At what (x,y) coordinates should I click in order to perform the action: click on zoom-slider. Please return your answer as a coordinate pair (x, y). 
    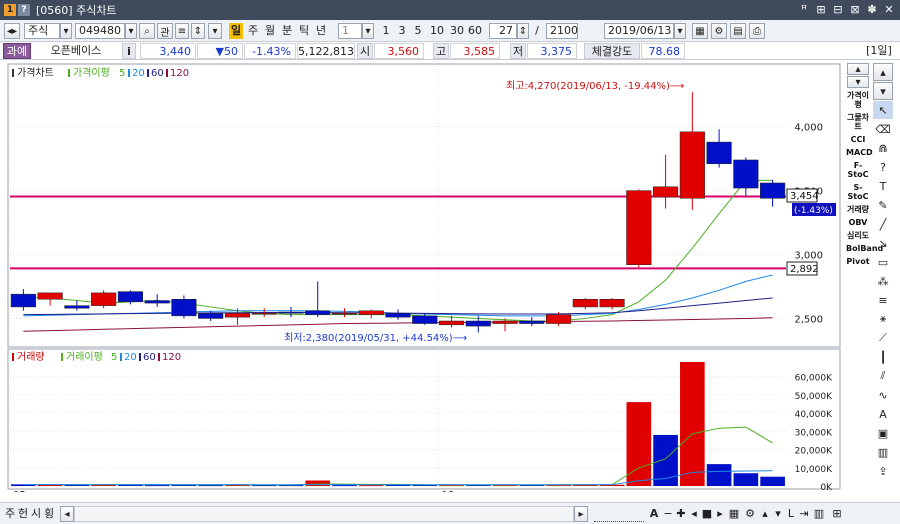
    Looking at the image, I should click on (619, 514).